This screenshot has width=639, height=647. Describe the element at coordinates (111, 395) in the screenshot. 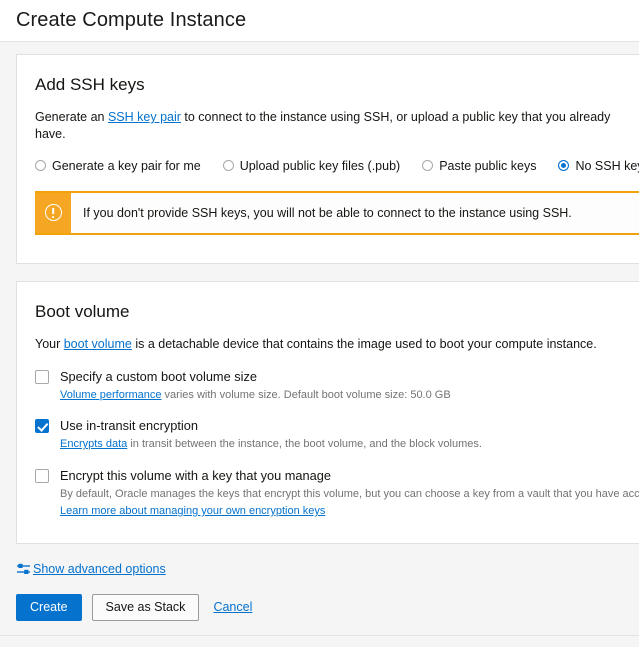

I see `volume-performance-link: Volume performance` at that location.